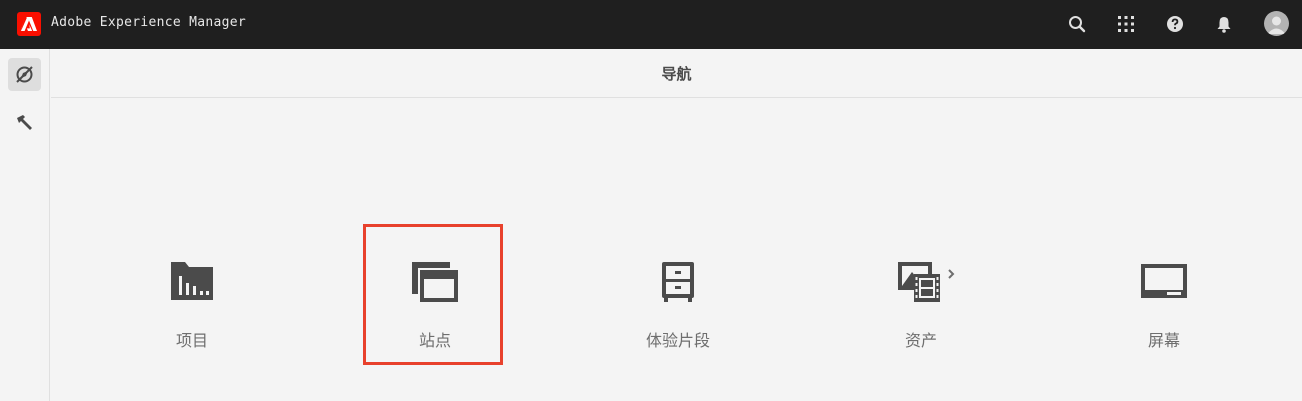 The image size is (1302, 401). I want to click on bell-icon, so click(1224, 24).